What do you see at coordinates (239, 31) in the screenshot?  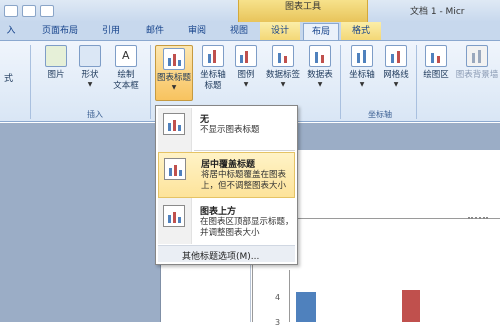 I see `tab-view: 视图` at bounding box center [239, 31].